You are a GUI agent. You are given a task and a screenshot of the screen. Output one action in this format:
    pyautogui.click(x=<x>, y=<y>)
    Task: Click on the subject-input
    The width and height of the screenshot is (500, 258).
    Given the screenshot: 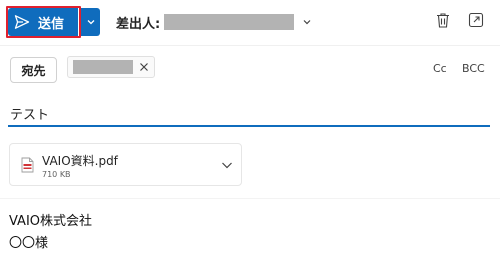 What is the action you would take?
    pyautogui.click(x=250, y=113)
    